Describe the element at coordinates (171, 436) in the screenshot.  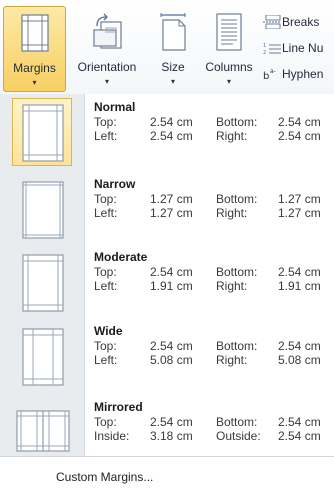
I see `inside-value: 3.18 cm` at that location.